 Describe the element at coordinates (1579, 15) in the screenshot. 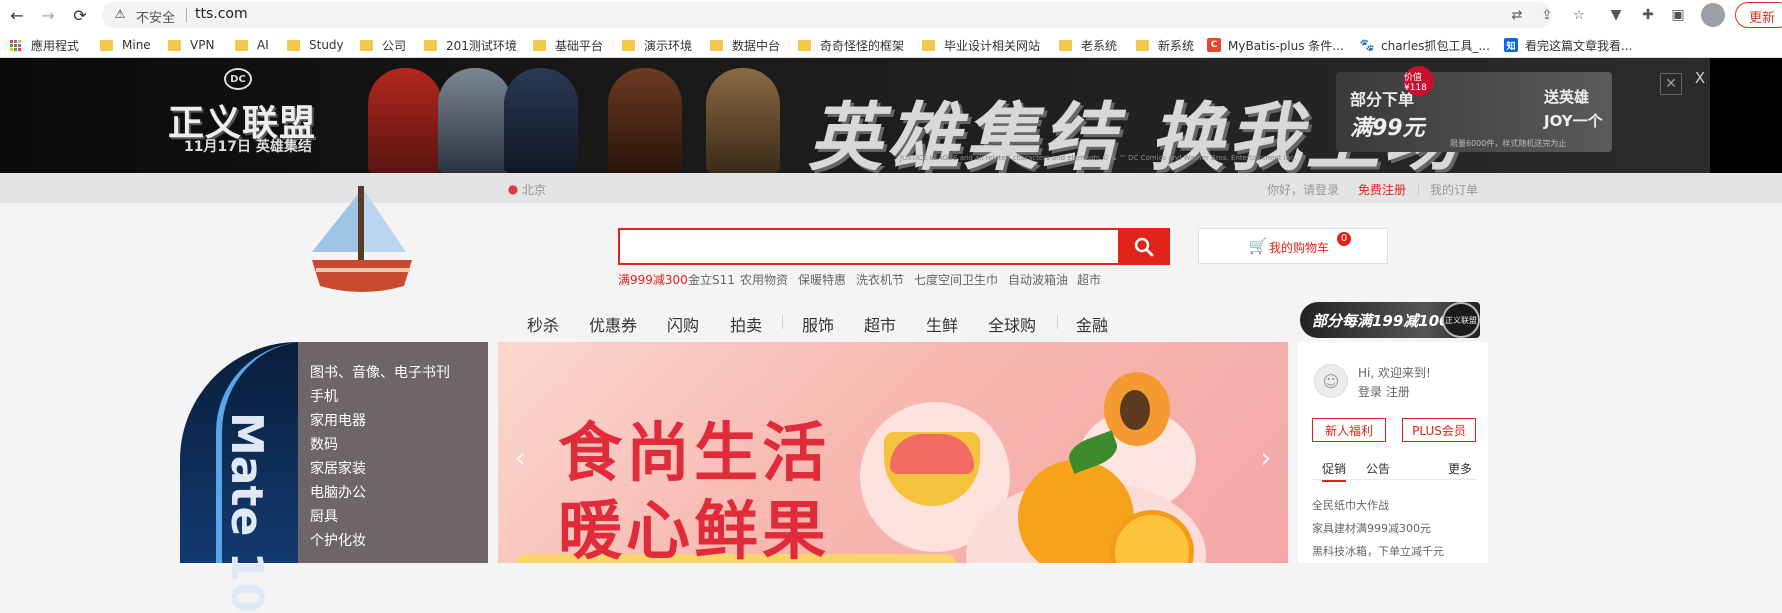

I see `star-bookmark-icon: ☆` at that location.